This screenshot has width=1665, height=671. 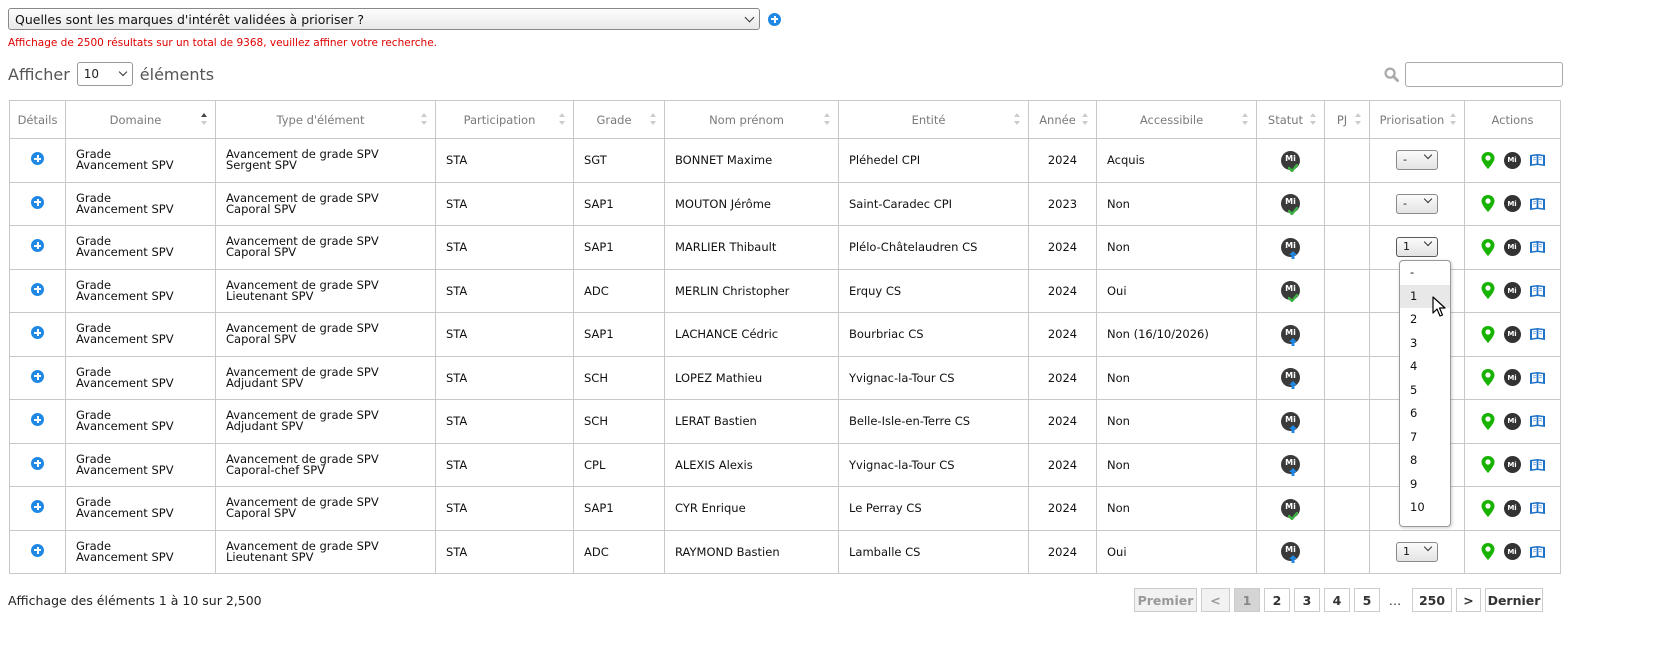 What do you see at coordinates (774, 19) in the screenshot?
I see `add-icon` at bounding box center [774, 19].